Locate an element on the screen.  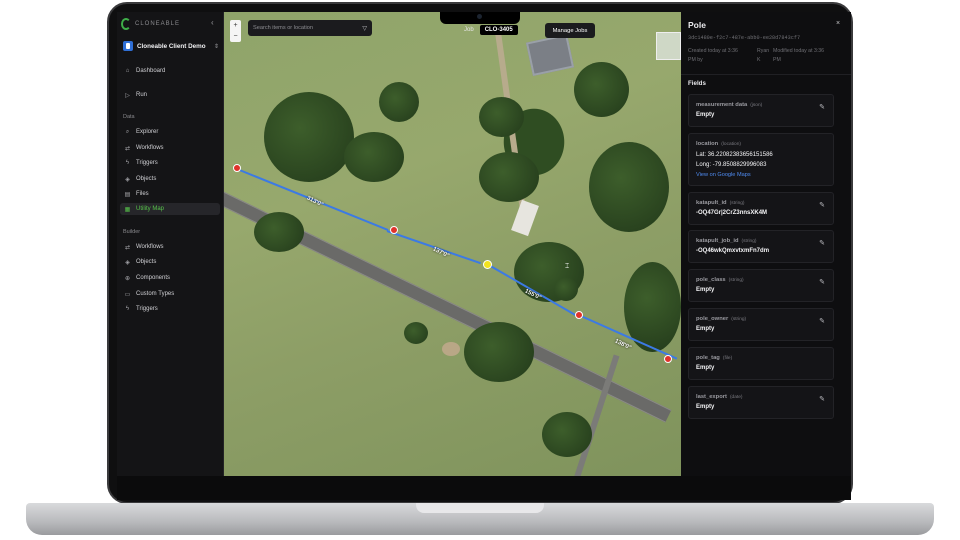
chevron-updown-icon: ⇕ is located at coordinates (216, 46).